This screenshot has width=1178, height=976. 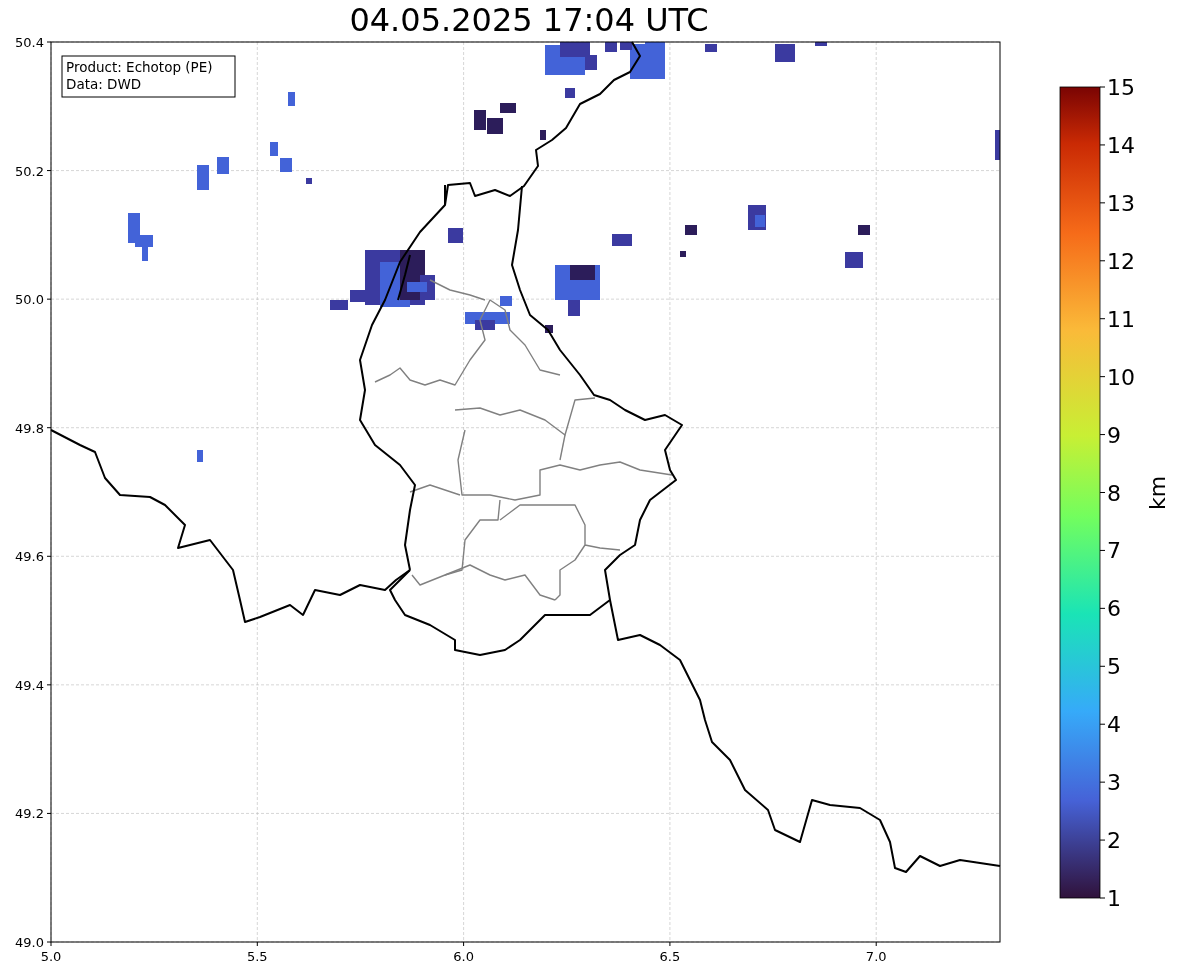 I want to click on colorbar-tick-label: 8, so click(x=1114, y=493).